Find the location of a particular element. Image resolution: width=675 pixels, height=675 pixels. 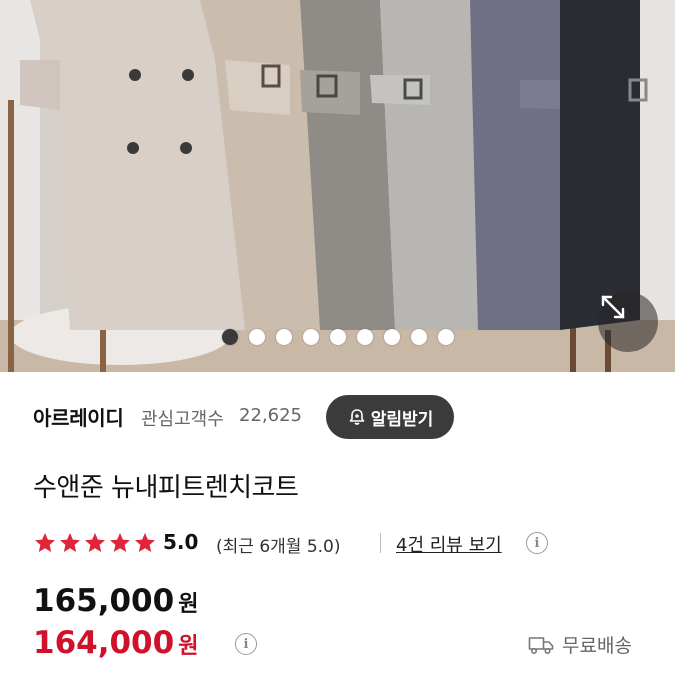

sale-price: 164,000 원 is located at coordinates (115, 643).